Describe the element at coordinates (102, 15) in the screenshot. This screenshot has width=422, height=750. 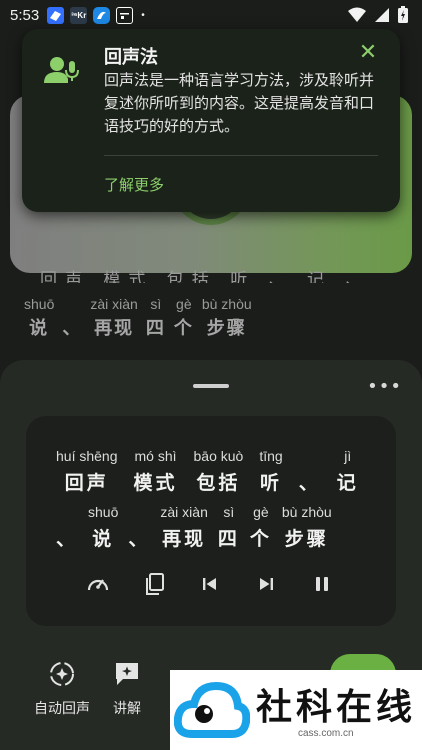
I see `browser-icon` at that location.